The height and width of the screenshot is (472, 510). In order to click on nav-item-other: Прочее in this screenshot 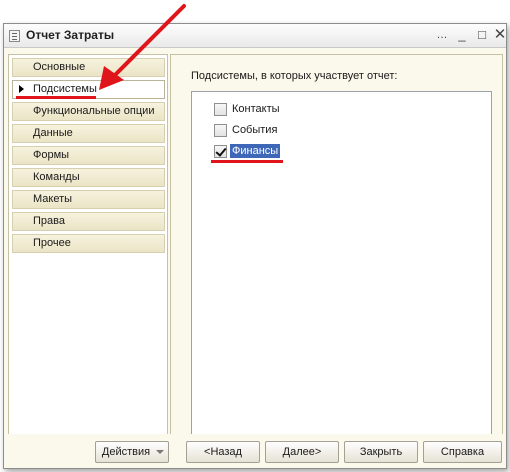, I will do `click(88, 243)`.